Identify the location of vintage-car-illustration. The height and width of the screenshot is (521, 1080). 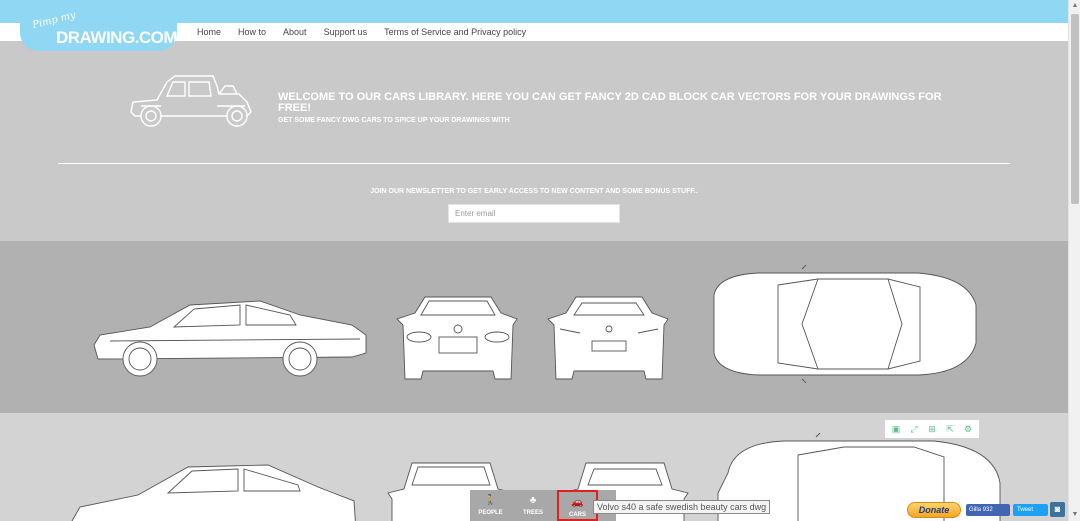
(192, 104).